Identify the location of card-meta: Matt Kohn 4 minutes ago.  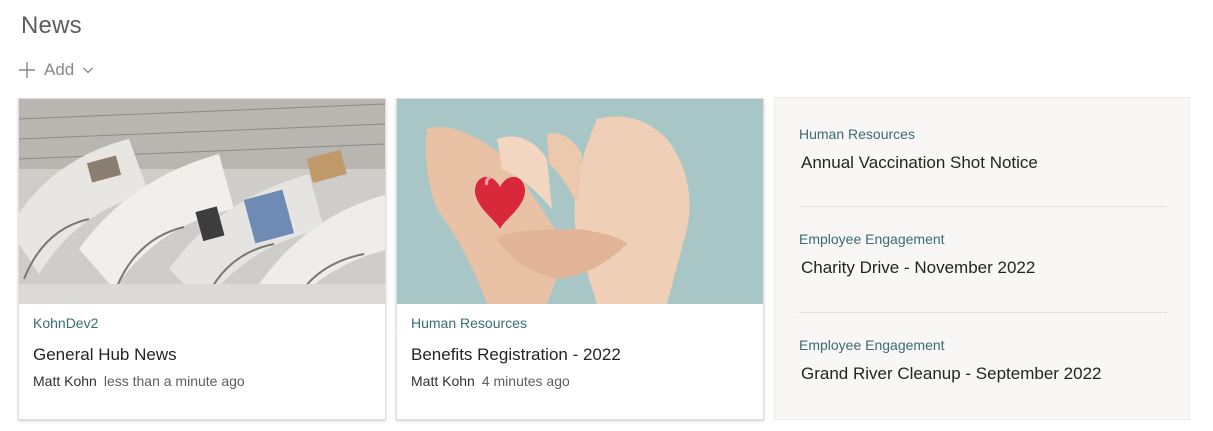
(490, 381).